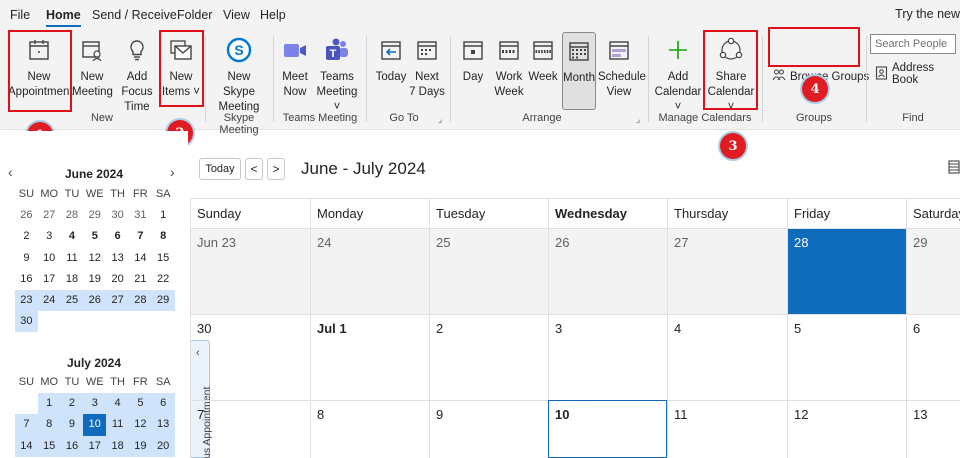 This screenshot has width=960, height=458. Describe the element at coordinates (92, 66) in the screenshot. I see `new-meeting-button: New Meeting` at that location.